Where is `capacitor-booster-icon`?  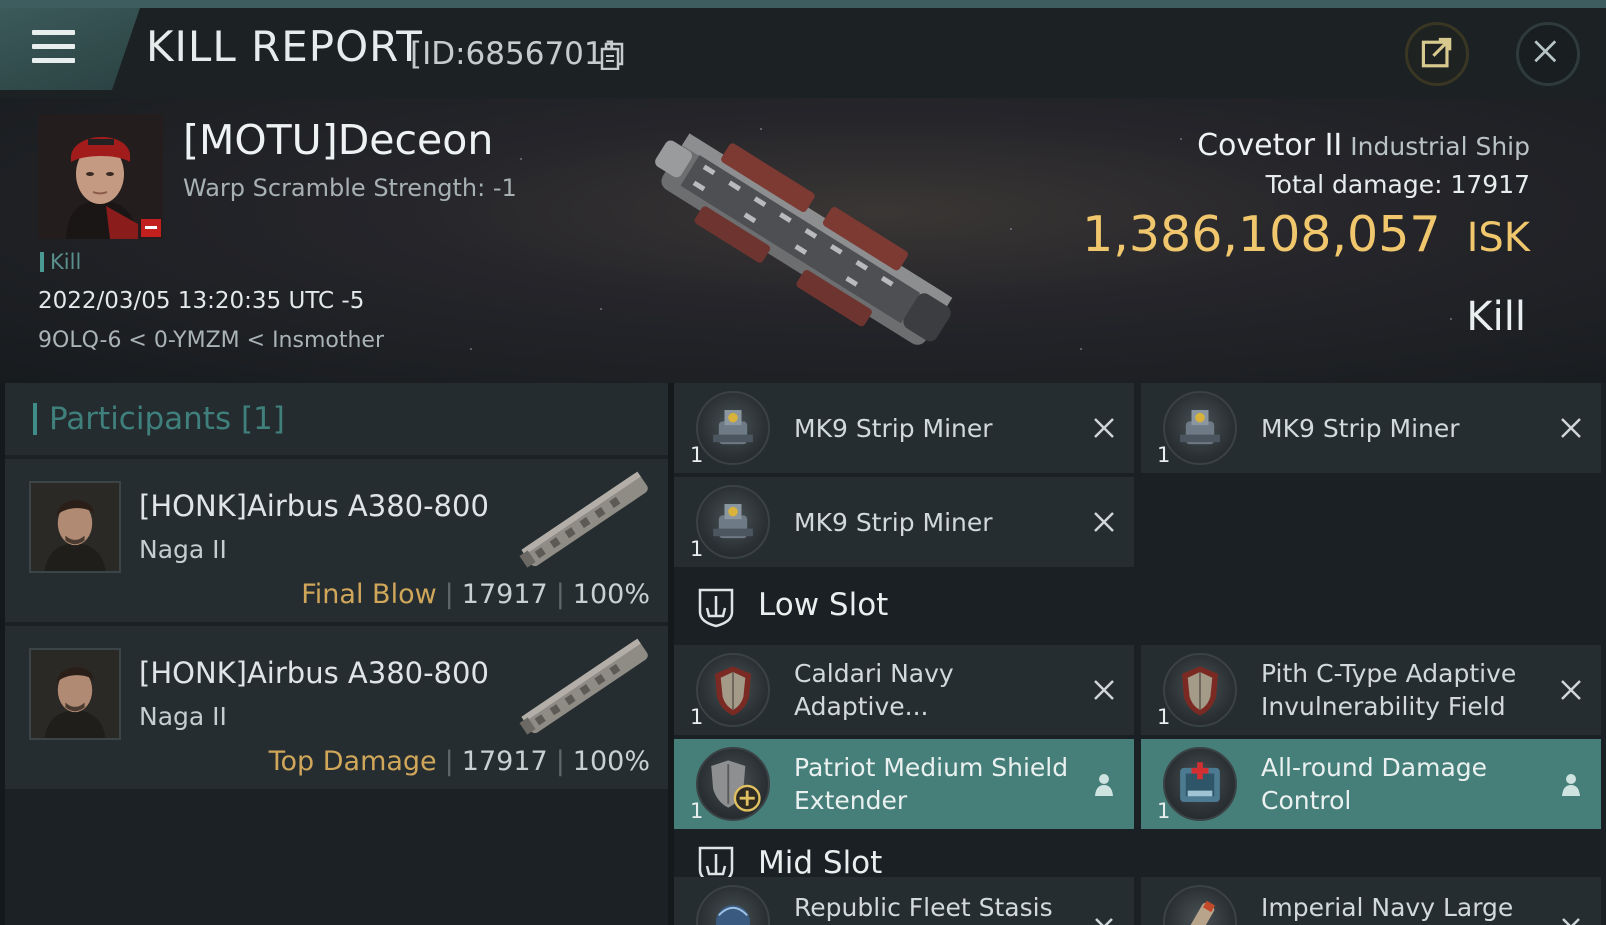
capacitor-booster-icon is located at coordinates (1200, 905).